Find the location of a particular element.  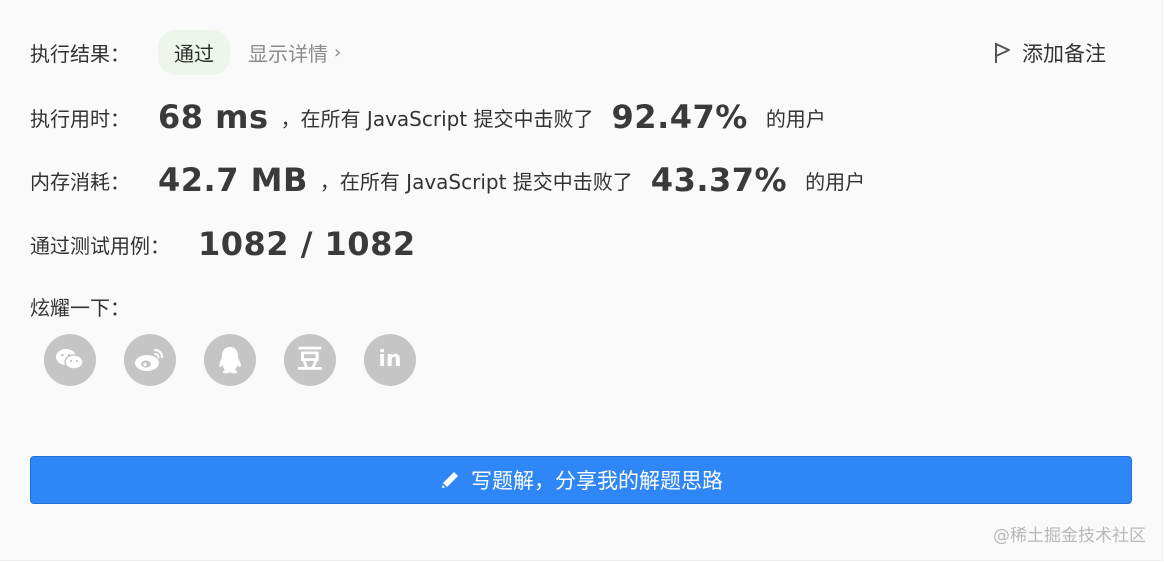

runtime-percent: 92.47% is located at coordinates (679, 117).